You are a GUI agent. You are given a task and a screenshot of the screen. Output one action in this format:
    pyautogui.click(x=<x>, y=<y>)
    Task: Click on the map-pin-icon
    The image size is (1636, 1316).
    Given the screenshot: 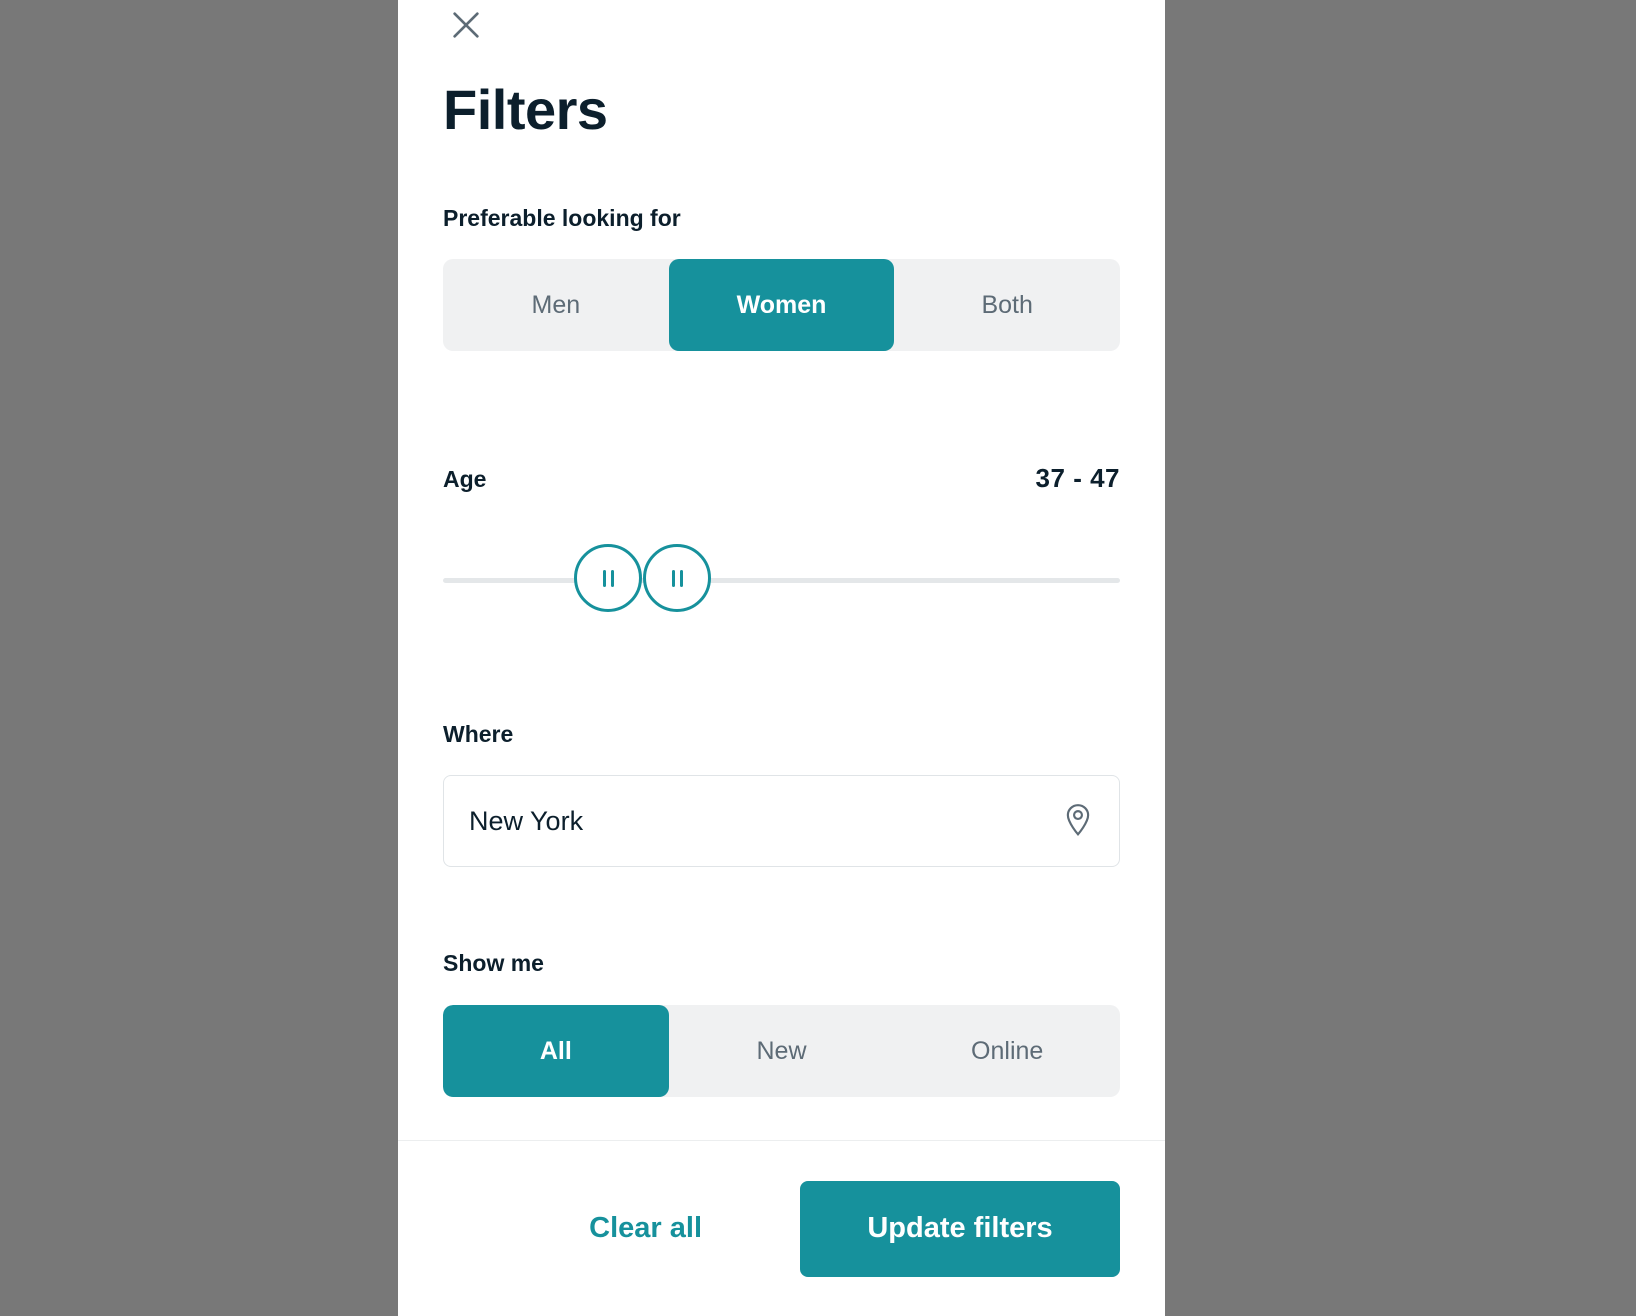 What is the action you would take?
    pyautogui.click(x=1078, y=821)
    